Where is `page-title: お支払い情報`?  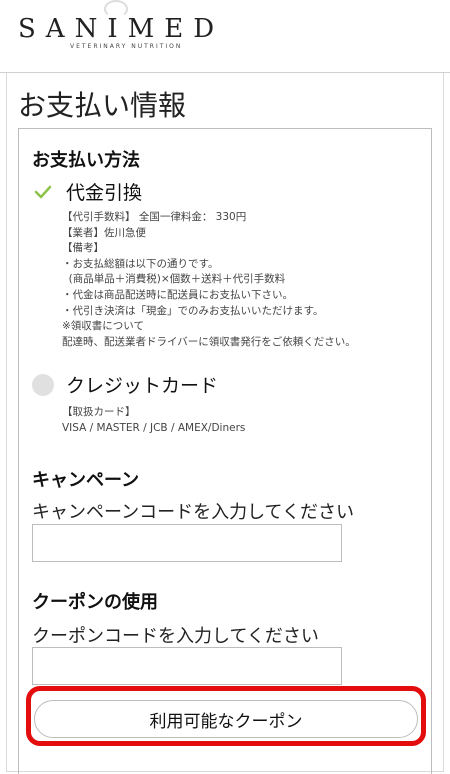 page-title: お支払い情報 is located at coordinates (102, 105).